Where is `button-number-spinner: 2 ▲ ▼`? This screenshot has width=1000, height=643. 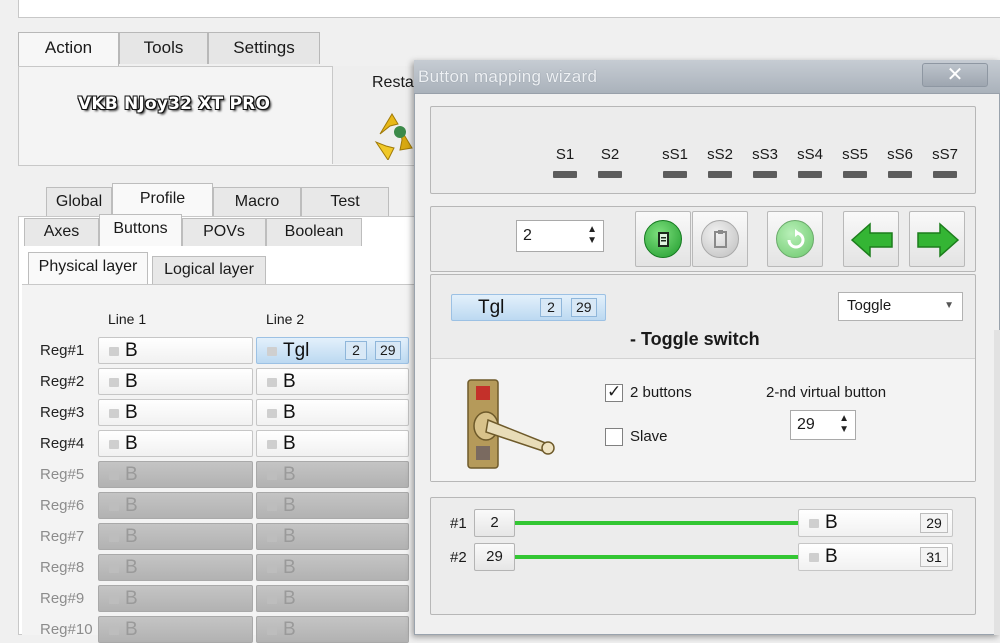
button-number-spinner: 2 ▲ ▼ is located at coordinates (560, 236).